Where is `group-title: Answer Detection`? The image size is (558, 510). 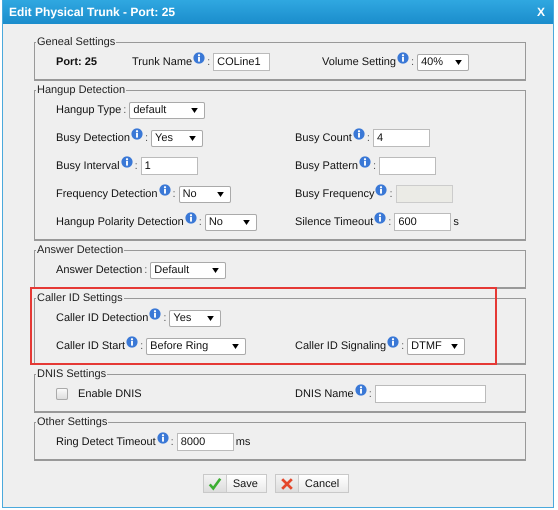 group-title: Answer Detection is located at coordinates (80, 250).